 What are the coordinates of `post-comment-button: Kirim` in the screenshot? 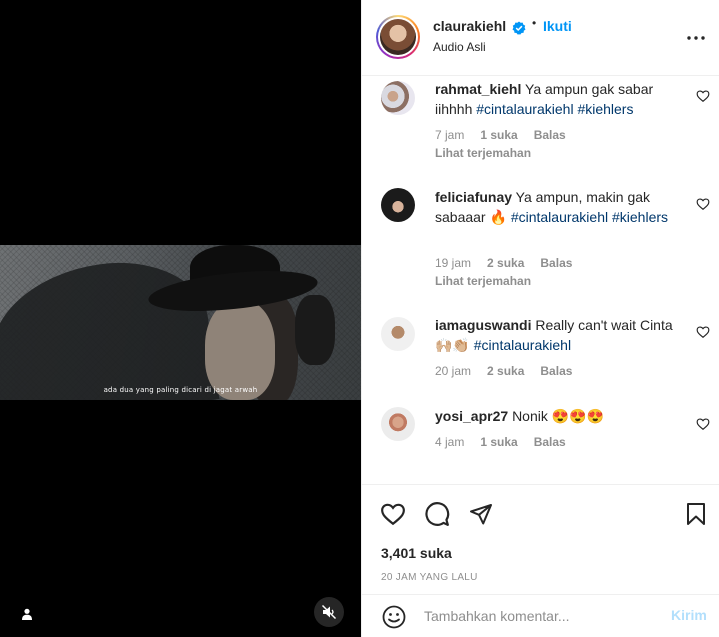 It's located at (689, 615).